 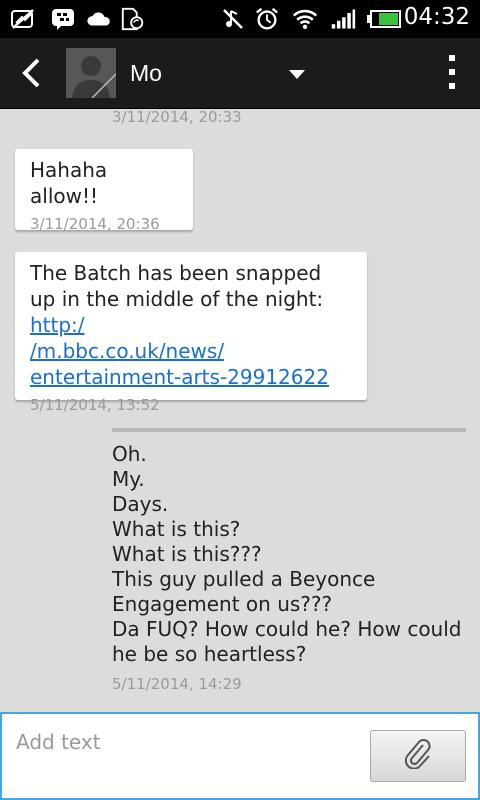 What do you see at coordinates (187, 554) in the screenshot?
I see `message-line: What is this???` at bounding box center [187, 554].